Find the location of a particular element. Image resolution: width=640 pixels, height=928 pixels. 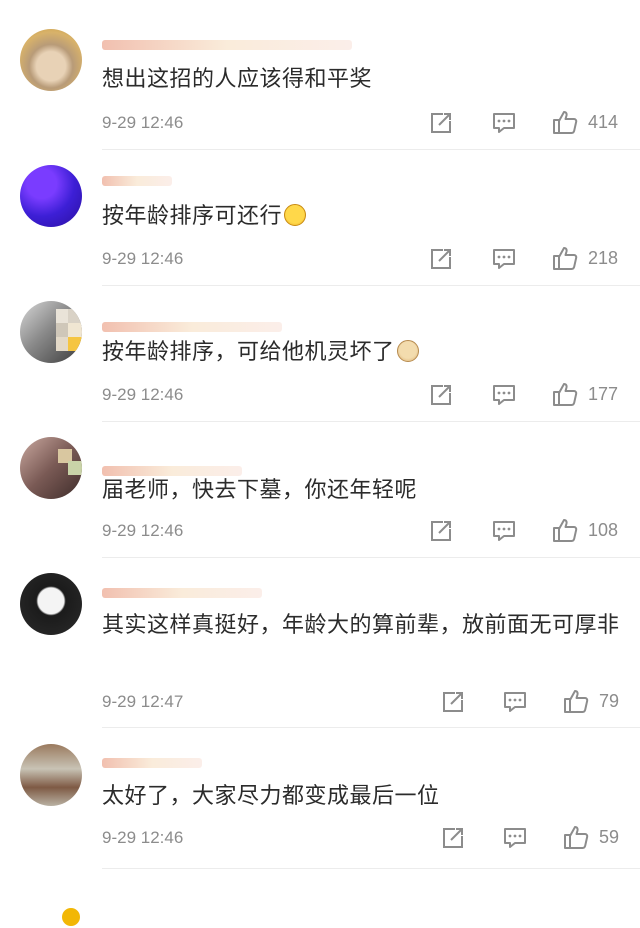

comment-text: 届老师，快去下墓，你还年轻呢 is located at coordinates (260, 490).